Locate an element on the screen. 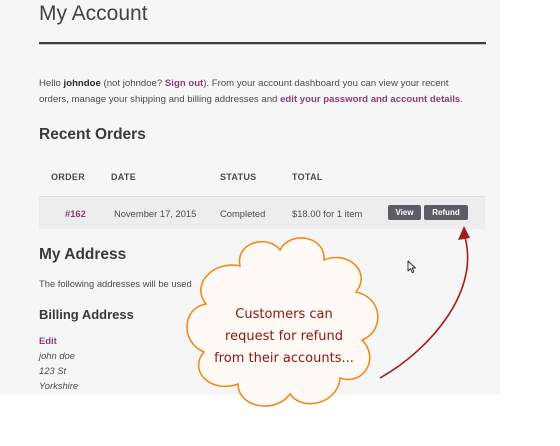 The height and width of the screenshot is (446, 560). billing-city: Yorkshire is located at coordinates (59, 385).